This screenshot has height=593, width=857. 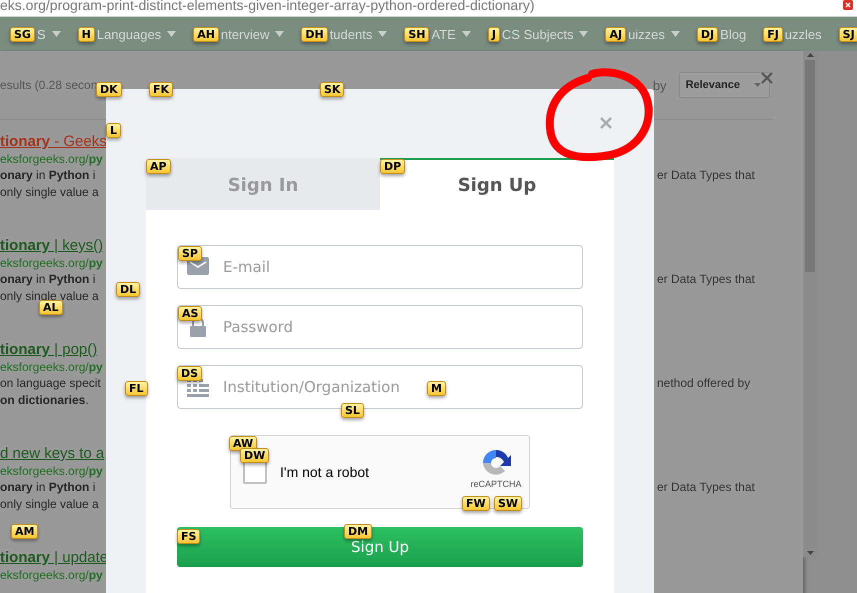 What do you see at coordinates (206, 34) in the screenshot?
I see `link-hint: AH` at bounding box center [206, 34].